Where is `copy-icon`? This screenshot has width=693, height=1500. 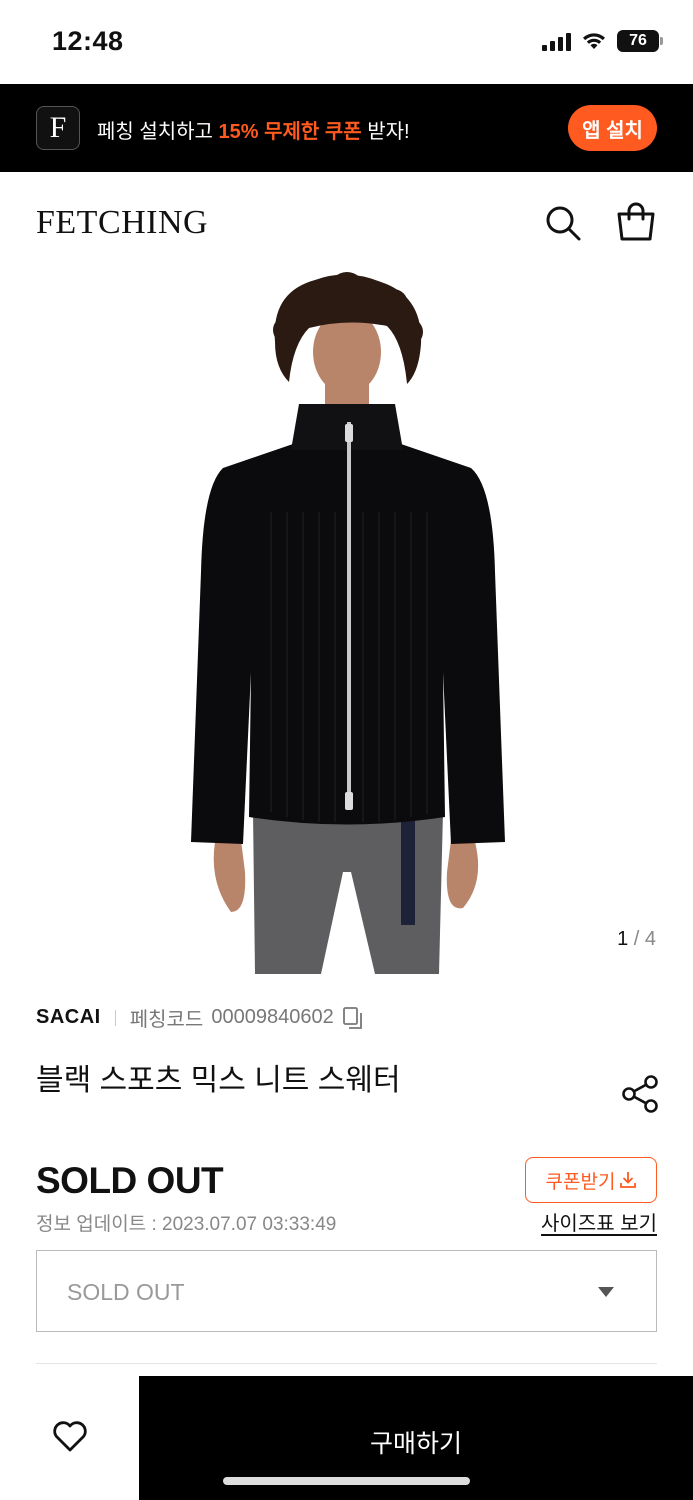
copy-icon is located at coordinates (353, 1018).